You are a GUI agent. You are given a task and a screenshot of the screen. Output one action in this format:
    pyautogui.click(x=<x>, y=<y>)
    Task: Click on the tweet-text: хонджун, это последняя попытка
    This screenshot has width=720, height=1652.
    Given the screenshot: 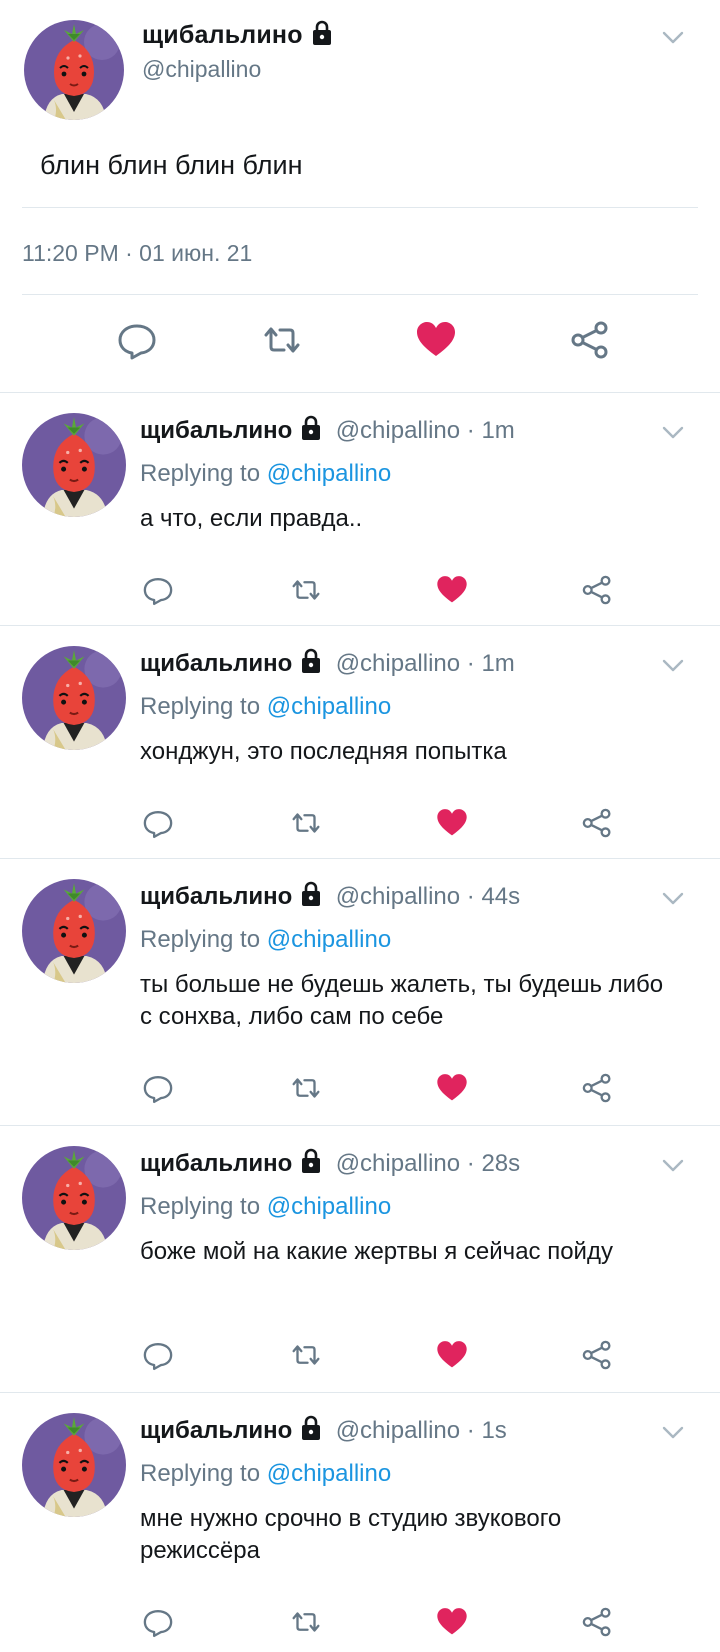 What is the action you would take?
    pyautogui.click(x=323, y=751)
    